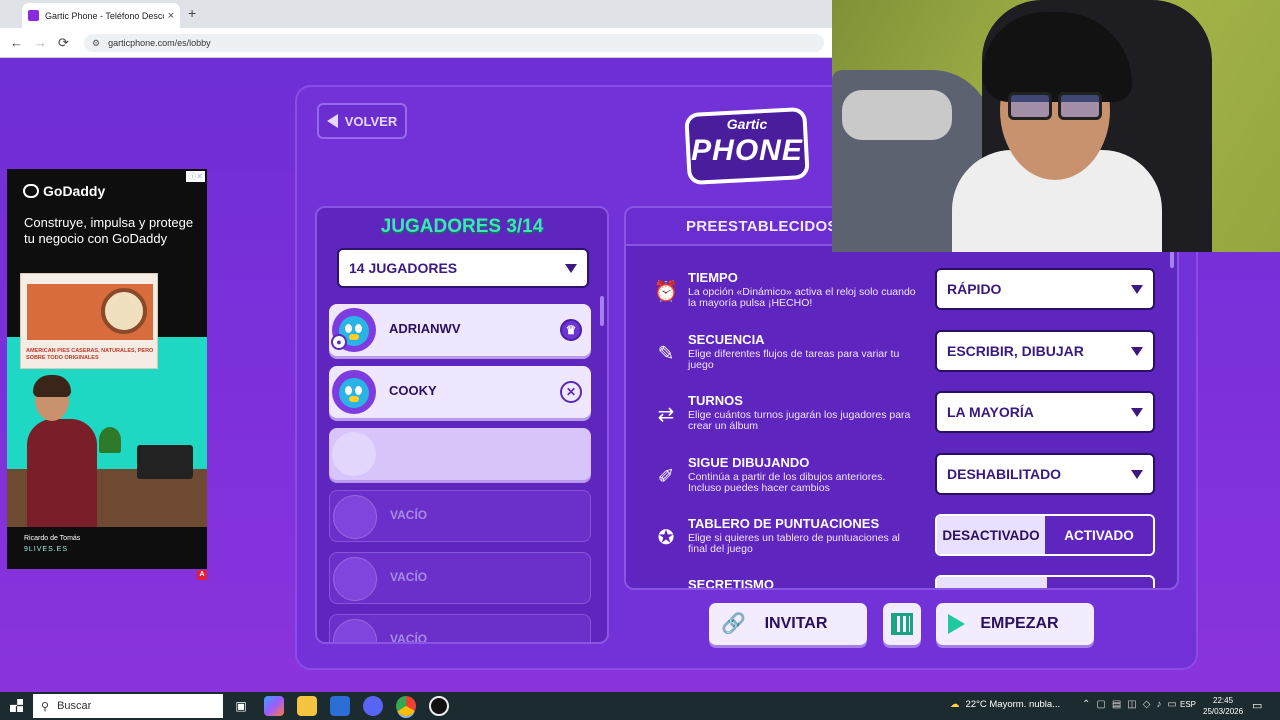 The image size is (1280, 720). What do you see at coordinates (784, 523) in the screenshot?
I see `setting-name: TABLERO DE PUNTUACIONES` at bounding box center [784, 523].